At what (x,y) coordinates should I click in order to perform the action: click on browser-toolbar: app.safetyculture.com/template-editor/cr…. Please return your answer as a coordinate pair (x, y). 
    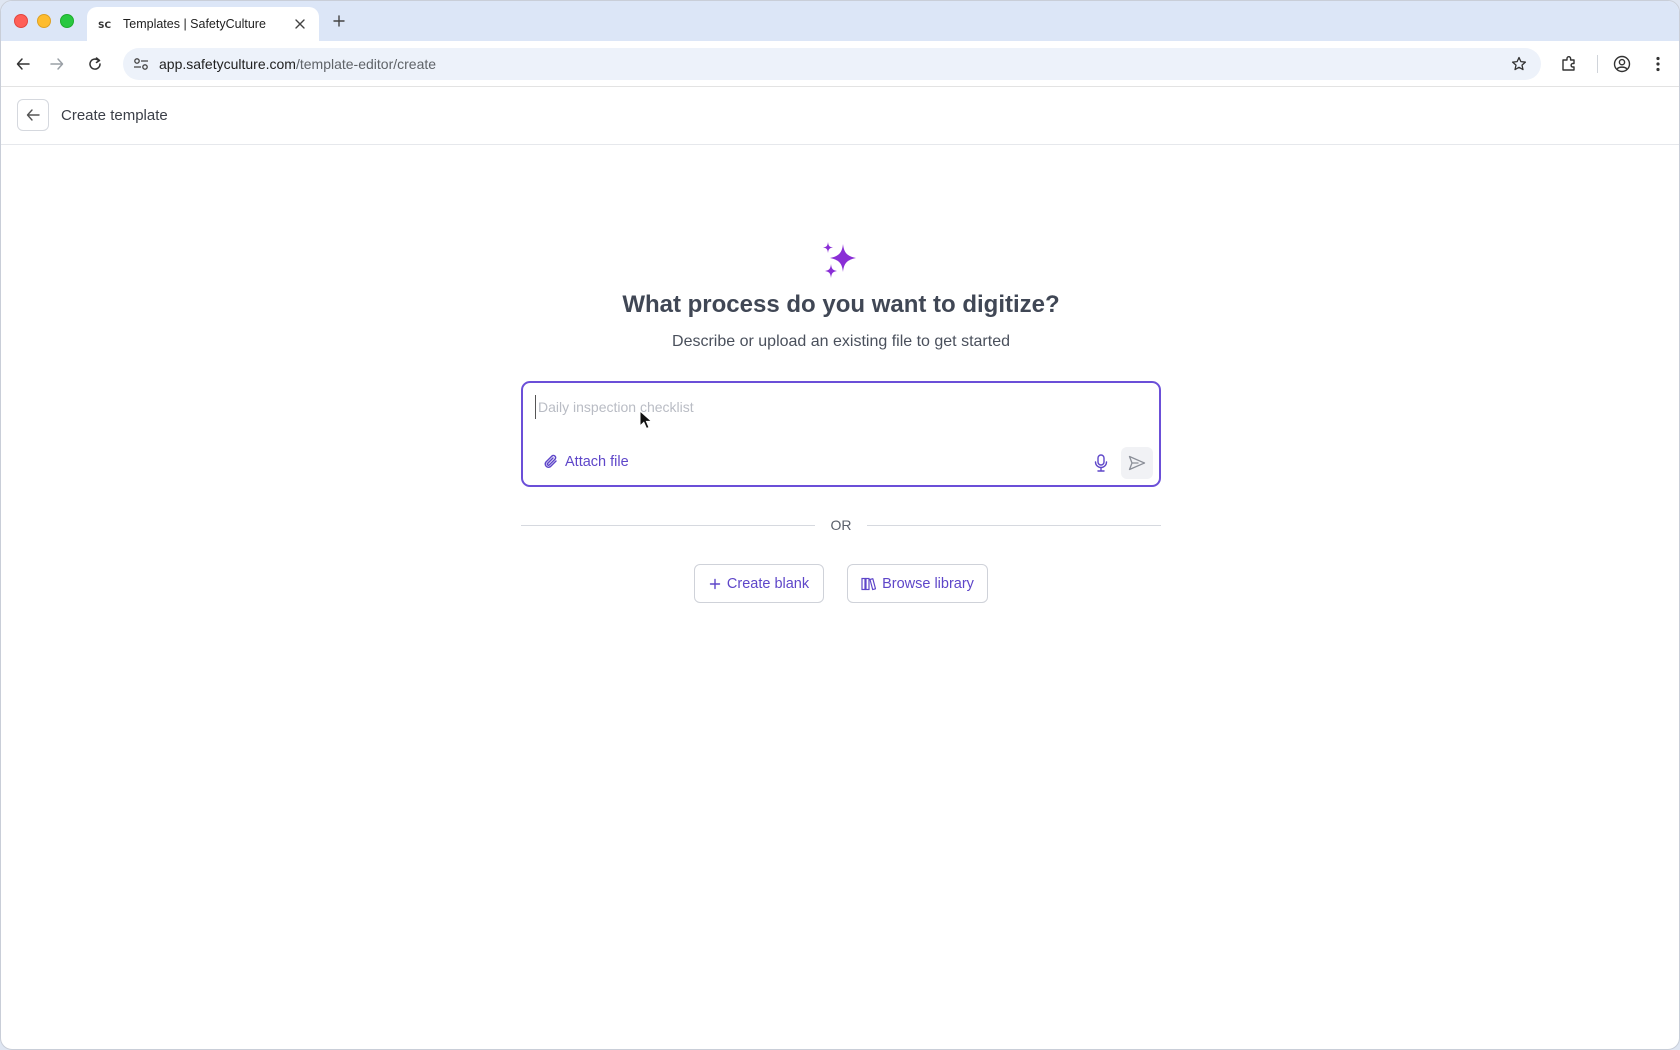
    Looking at the image, I should click on (840, 64).